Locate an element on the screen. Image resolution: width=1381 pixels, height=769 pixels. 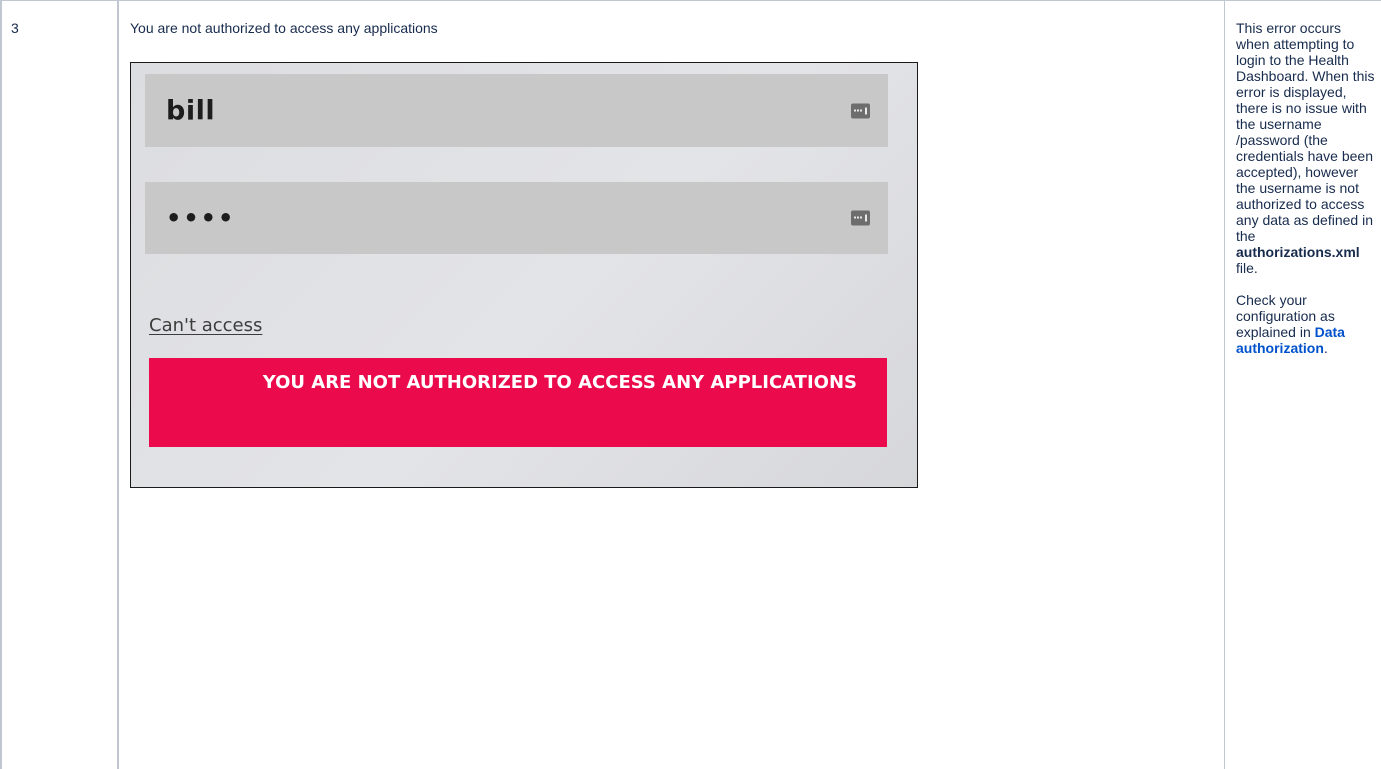
authorizations-filename: authorizations.xml is located at coordinates (1298, 252).